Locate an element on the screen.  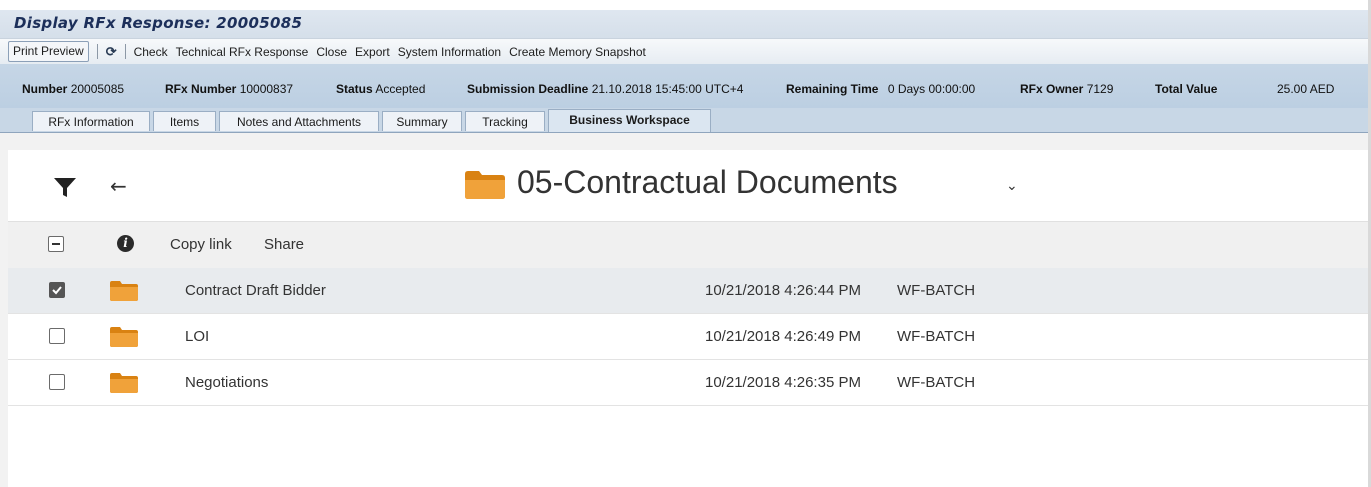
total-value-label: Total Value is located at coordinates (1186, 89).